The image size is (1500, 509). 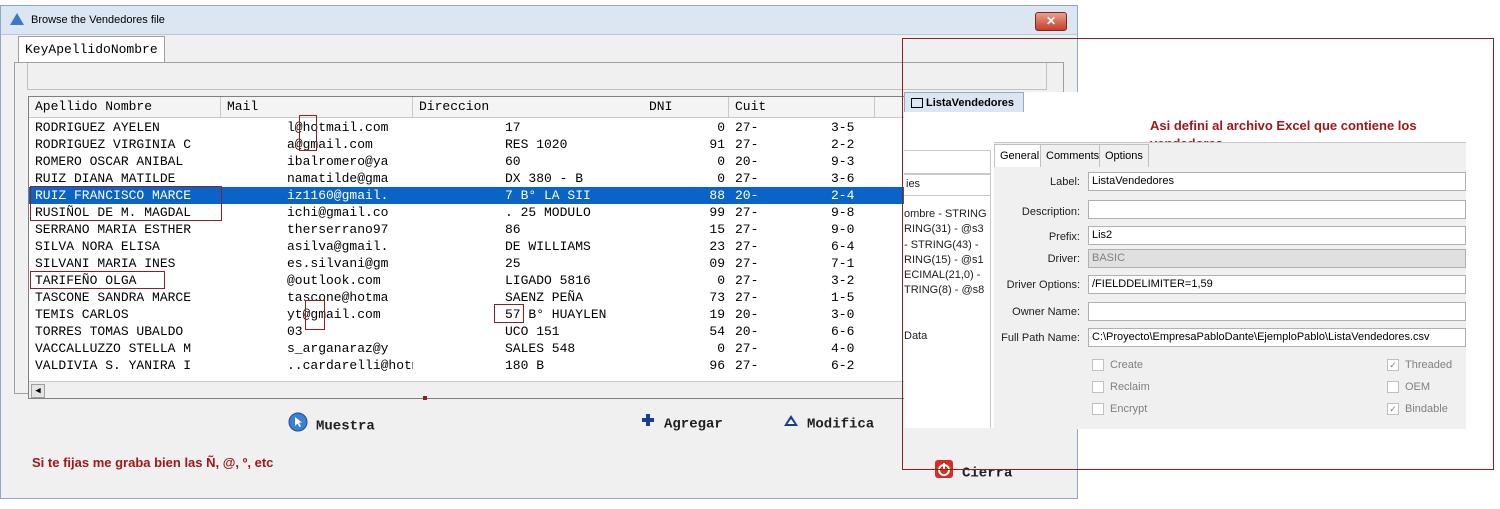 I want to click on table-cell: 15, so click(x=717, y=229).